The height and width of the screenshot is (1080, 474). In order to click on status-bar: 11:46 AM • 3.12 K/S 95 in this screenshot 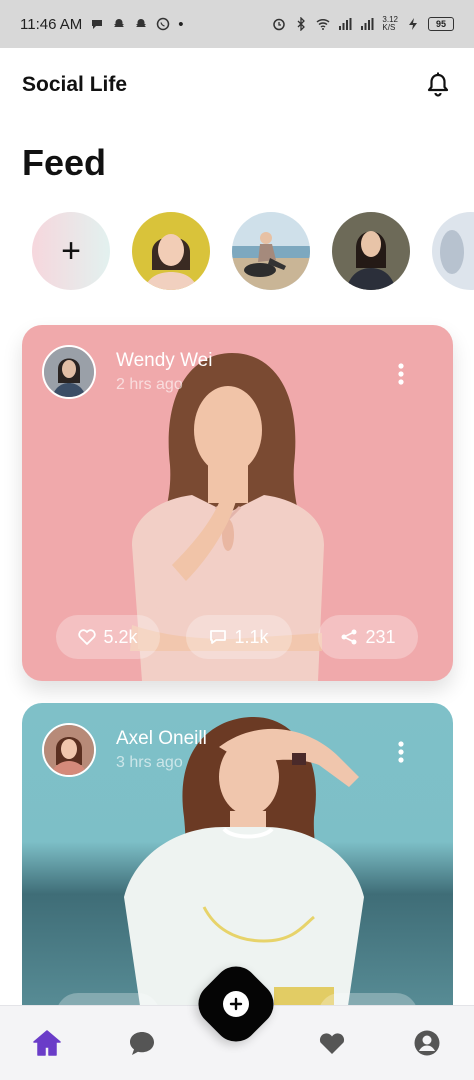, I will do `click(237, 24)`.